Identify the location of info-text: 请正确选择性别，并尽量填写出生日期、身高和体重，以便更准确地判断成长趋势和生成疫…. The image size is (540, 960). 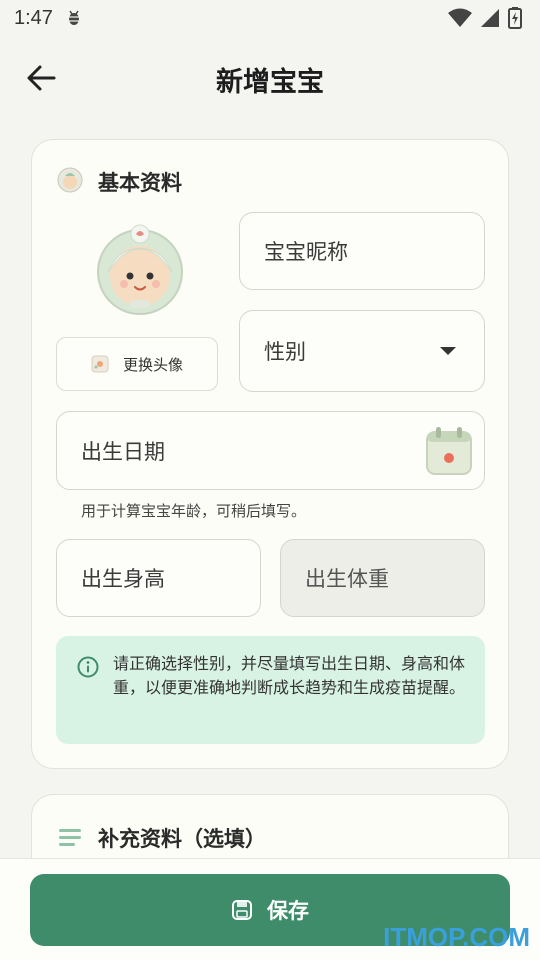
(289, 675).